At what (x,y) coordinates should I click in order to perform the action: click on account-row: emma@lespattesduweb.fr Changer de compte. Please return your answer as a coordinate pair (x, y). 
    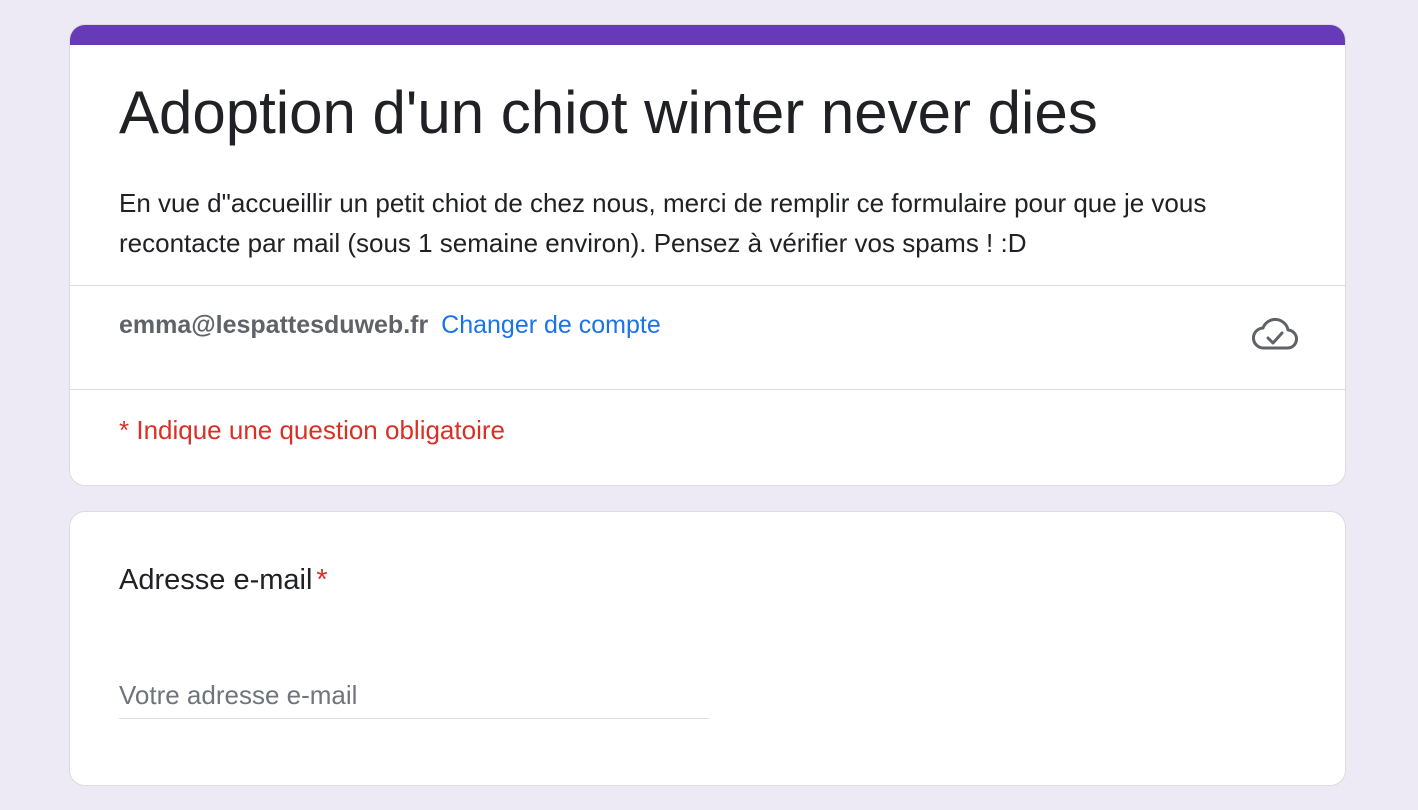
    Looking at the image, I should click on (390, 325).